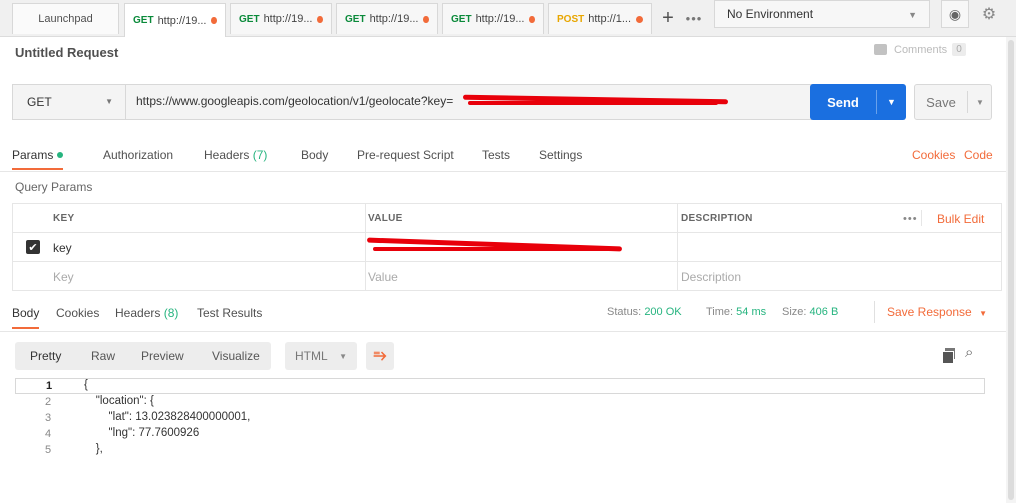 The height and width of the screenshot is (503, 1016). I want to click on scrollbar-thumb, so click(1011, 270).